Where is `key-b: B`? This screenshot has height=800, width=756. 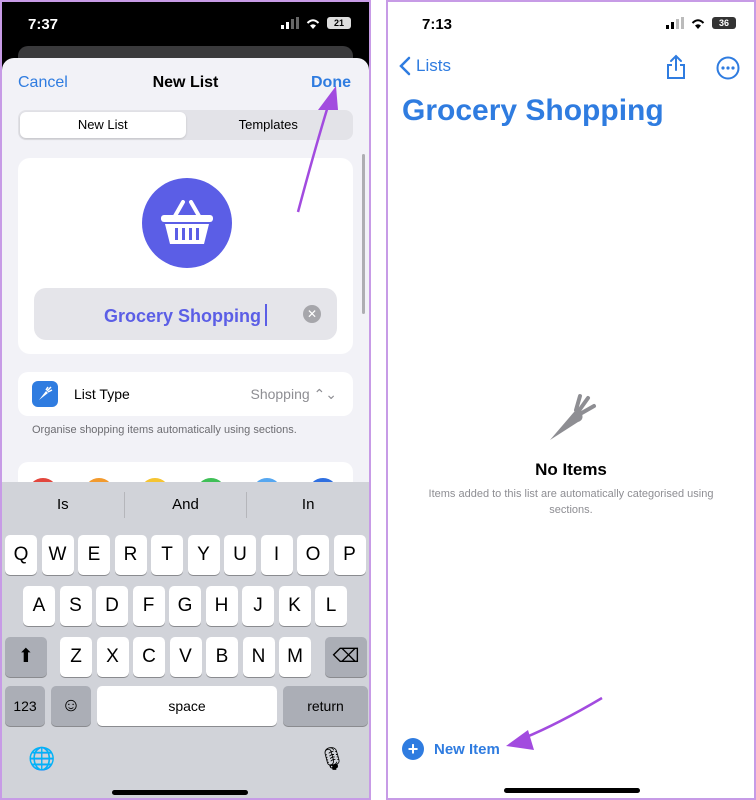 key-b: B is located at coordinates (222, 657).